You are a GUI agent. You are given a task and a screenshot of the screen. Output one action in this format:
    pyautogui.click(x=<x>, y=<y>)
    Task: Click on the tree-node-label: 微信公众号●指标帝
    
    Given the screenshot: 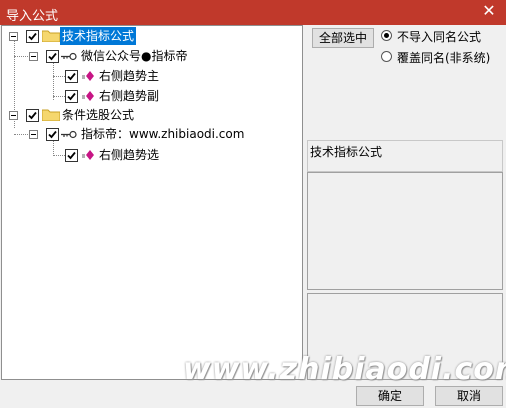 What is the action you would take?
    pyautogui.click(x=134, y=56)
    